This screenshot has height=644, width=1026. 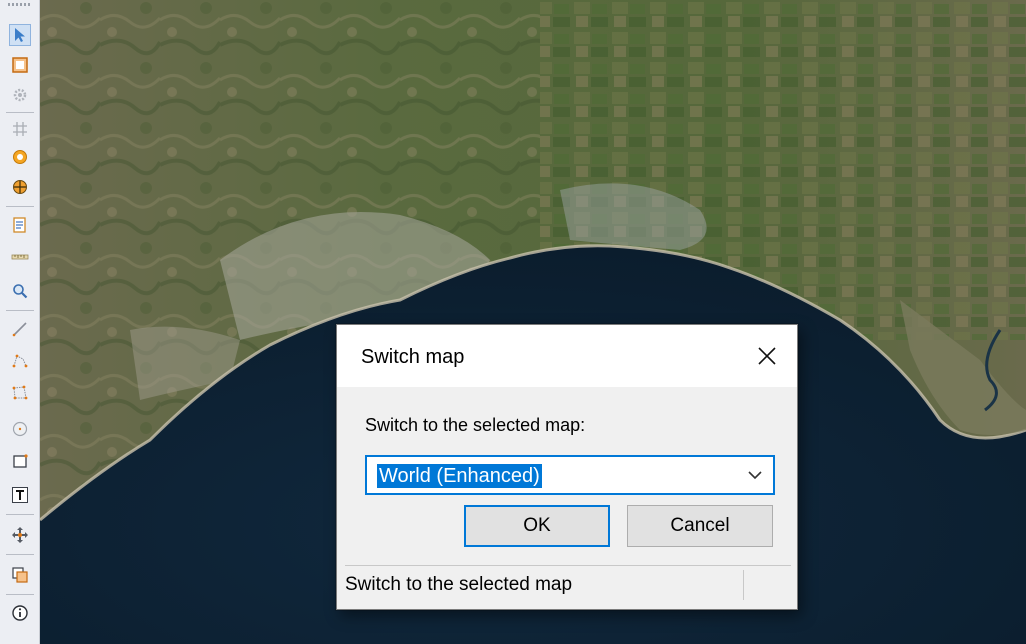 What do you see at coordinates (475, 425) in the screenshot?
I see `select-map-prompt: Switch to the selected map:` at bounding box center [475, 425].